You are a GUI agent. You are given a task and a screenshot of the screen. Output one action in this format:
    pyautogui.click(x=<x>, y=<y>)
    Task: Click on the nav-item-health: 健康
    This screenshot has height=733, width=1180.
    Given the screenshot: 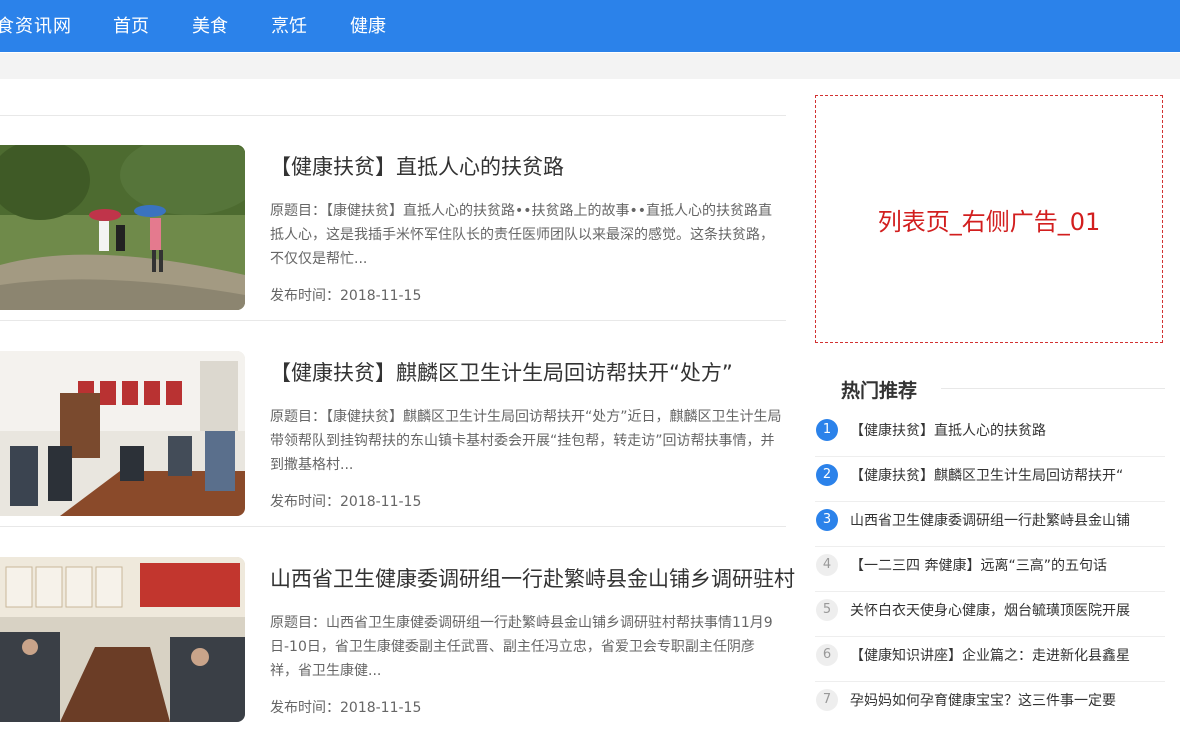 What is the action you would take?
    pyautogui.click(x=368, y=25)
    